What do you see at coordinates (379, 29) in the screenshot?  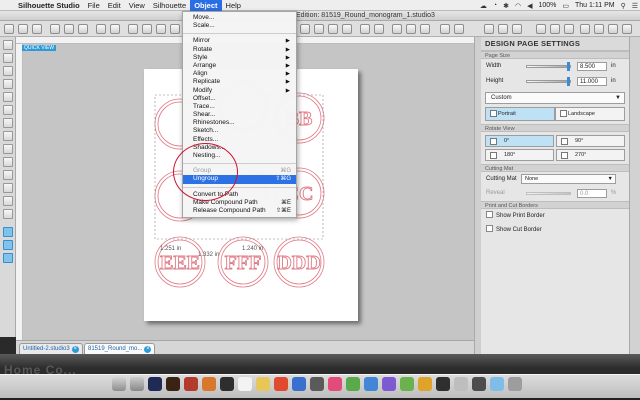 I see `send-backward-icon` at bounding box center [379, 29].